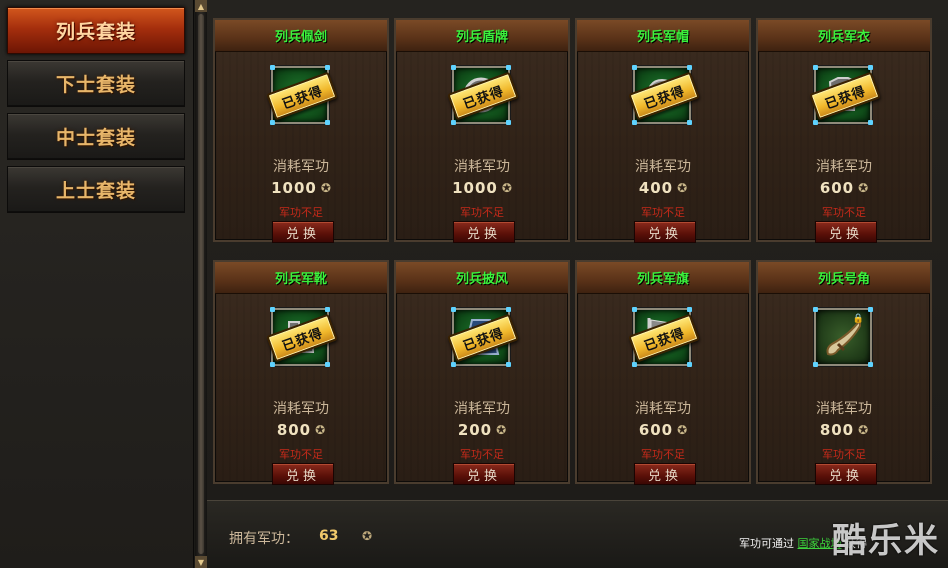 The height and width of the screenshot is (568, 948). I want to click on item-name: 列兵佩剑, so click(300, 37).